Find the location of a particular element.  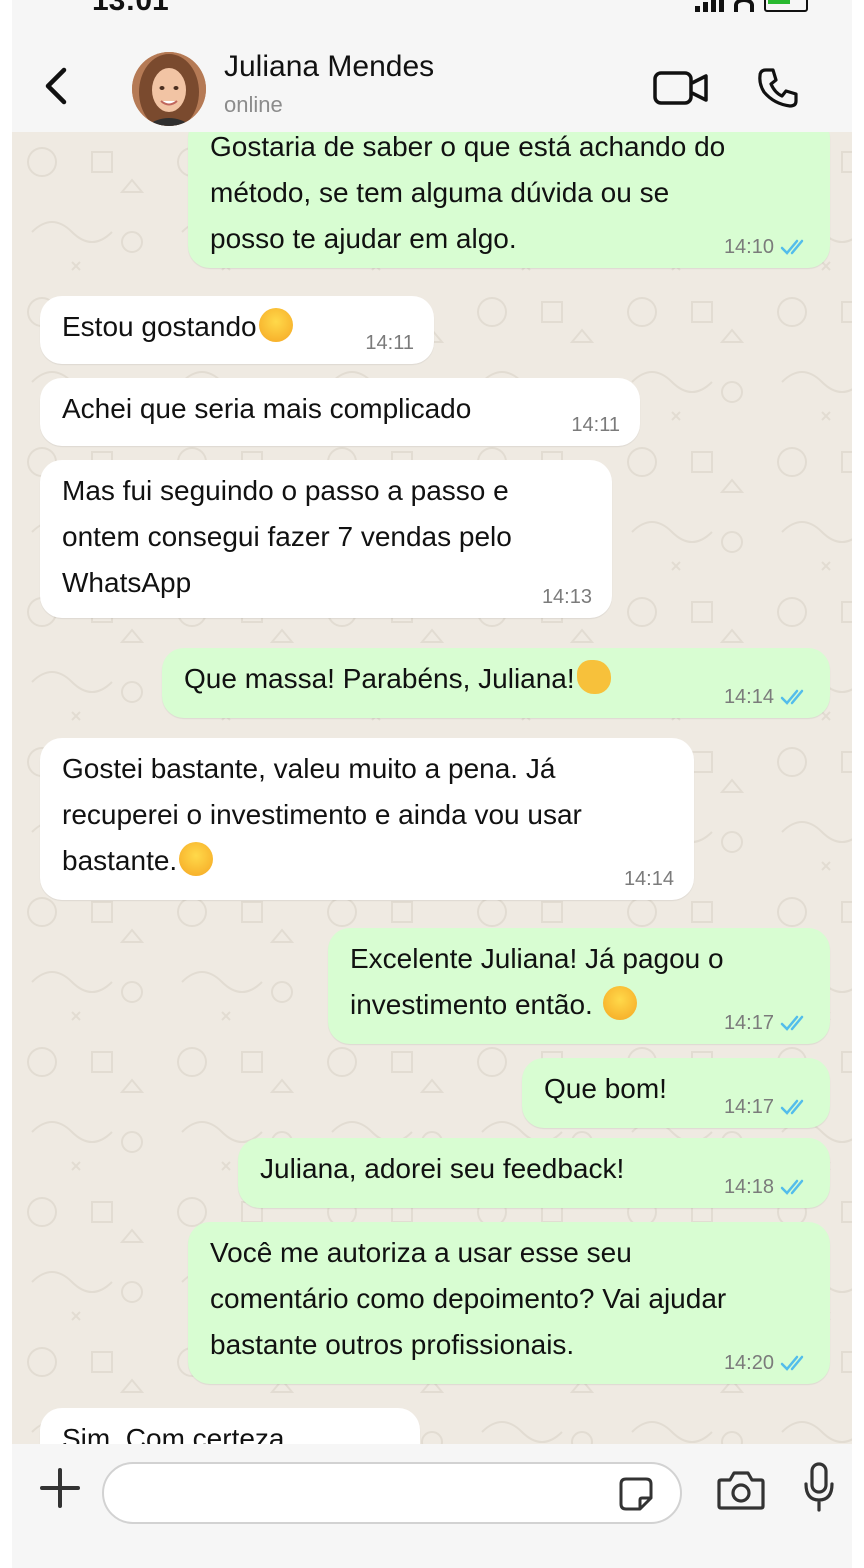

avatar is located at coordinates (169, 89).